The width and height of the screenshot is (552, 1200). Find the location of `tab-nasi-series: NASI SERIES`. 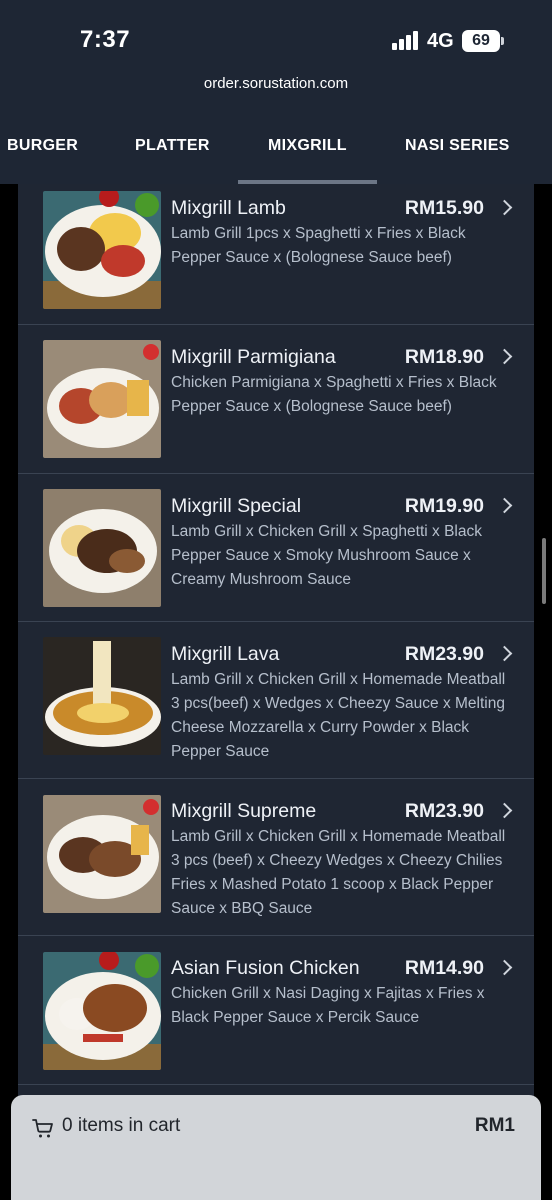

tab-nasi-series: NASI SERIES is located at coordinates (457, 152).